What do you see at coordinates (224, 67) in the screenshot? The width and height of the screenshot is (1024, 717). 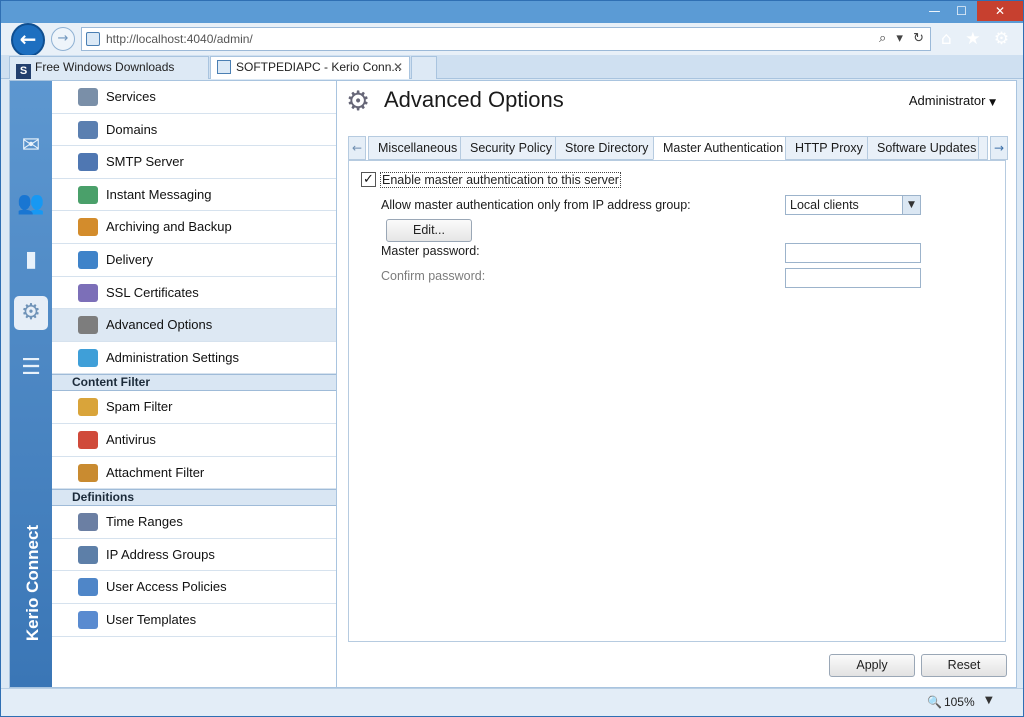 I see `kerio-favicon-icon` at bounding box center [224, 67].